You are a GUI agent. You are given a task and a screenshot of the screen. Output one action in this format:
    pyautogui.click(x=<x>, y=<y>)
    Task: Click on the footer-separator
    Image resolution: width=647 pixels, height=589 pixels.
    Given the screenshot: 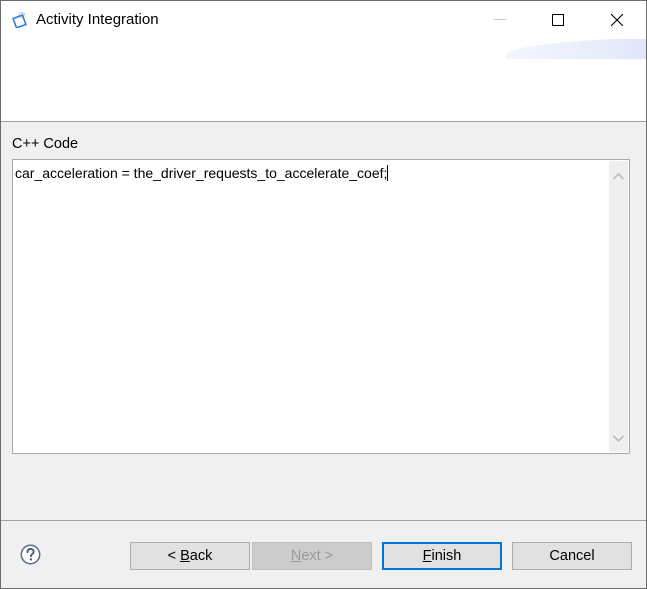 What is the action you would take?
    pyautogui.click(x=323, y=520)
    